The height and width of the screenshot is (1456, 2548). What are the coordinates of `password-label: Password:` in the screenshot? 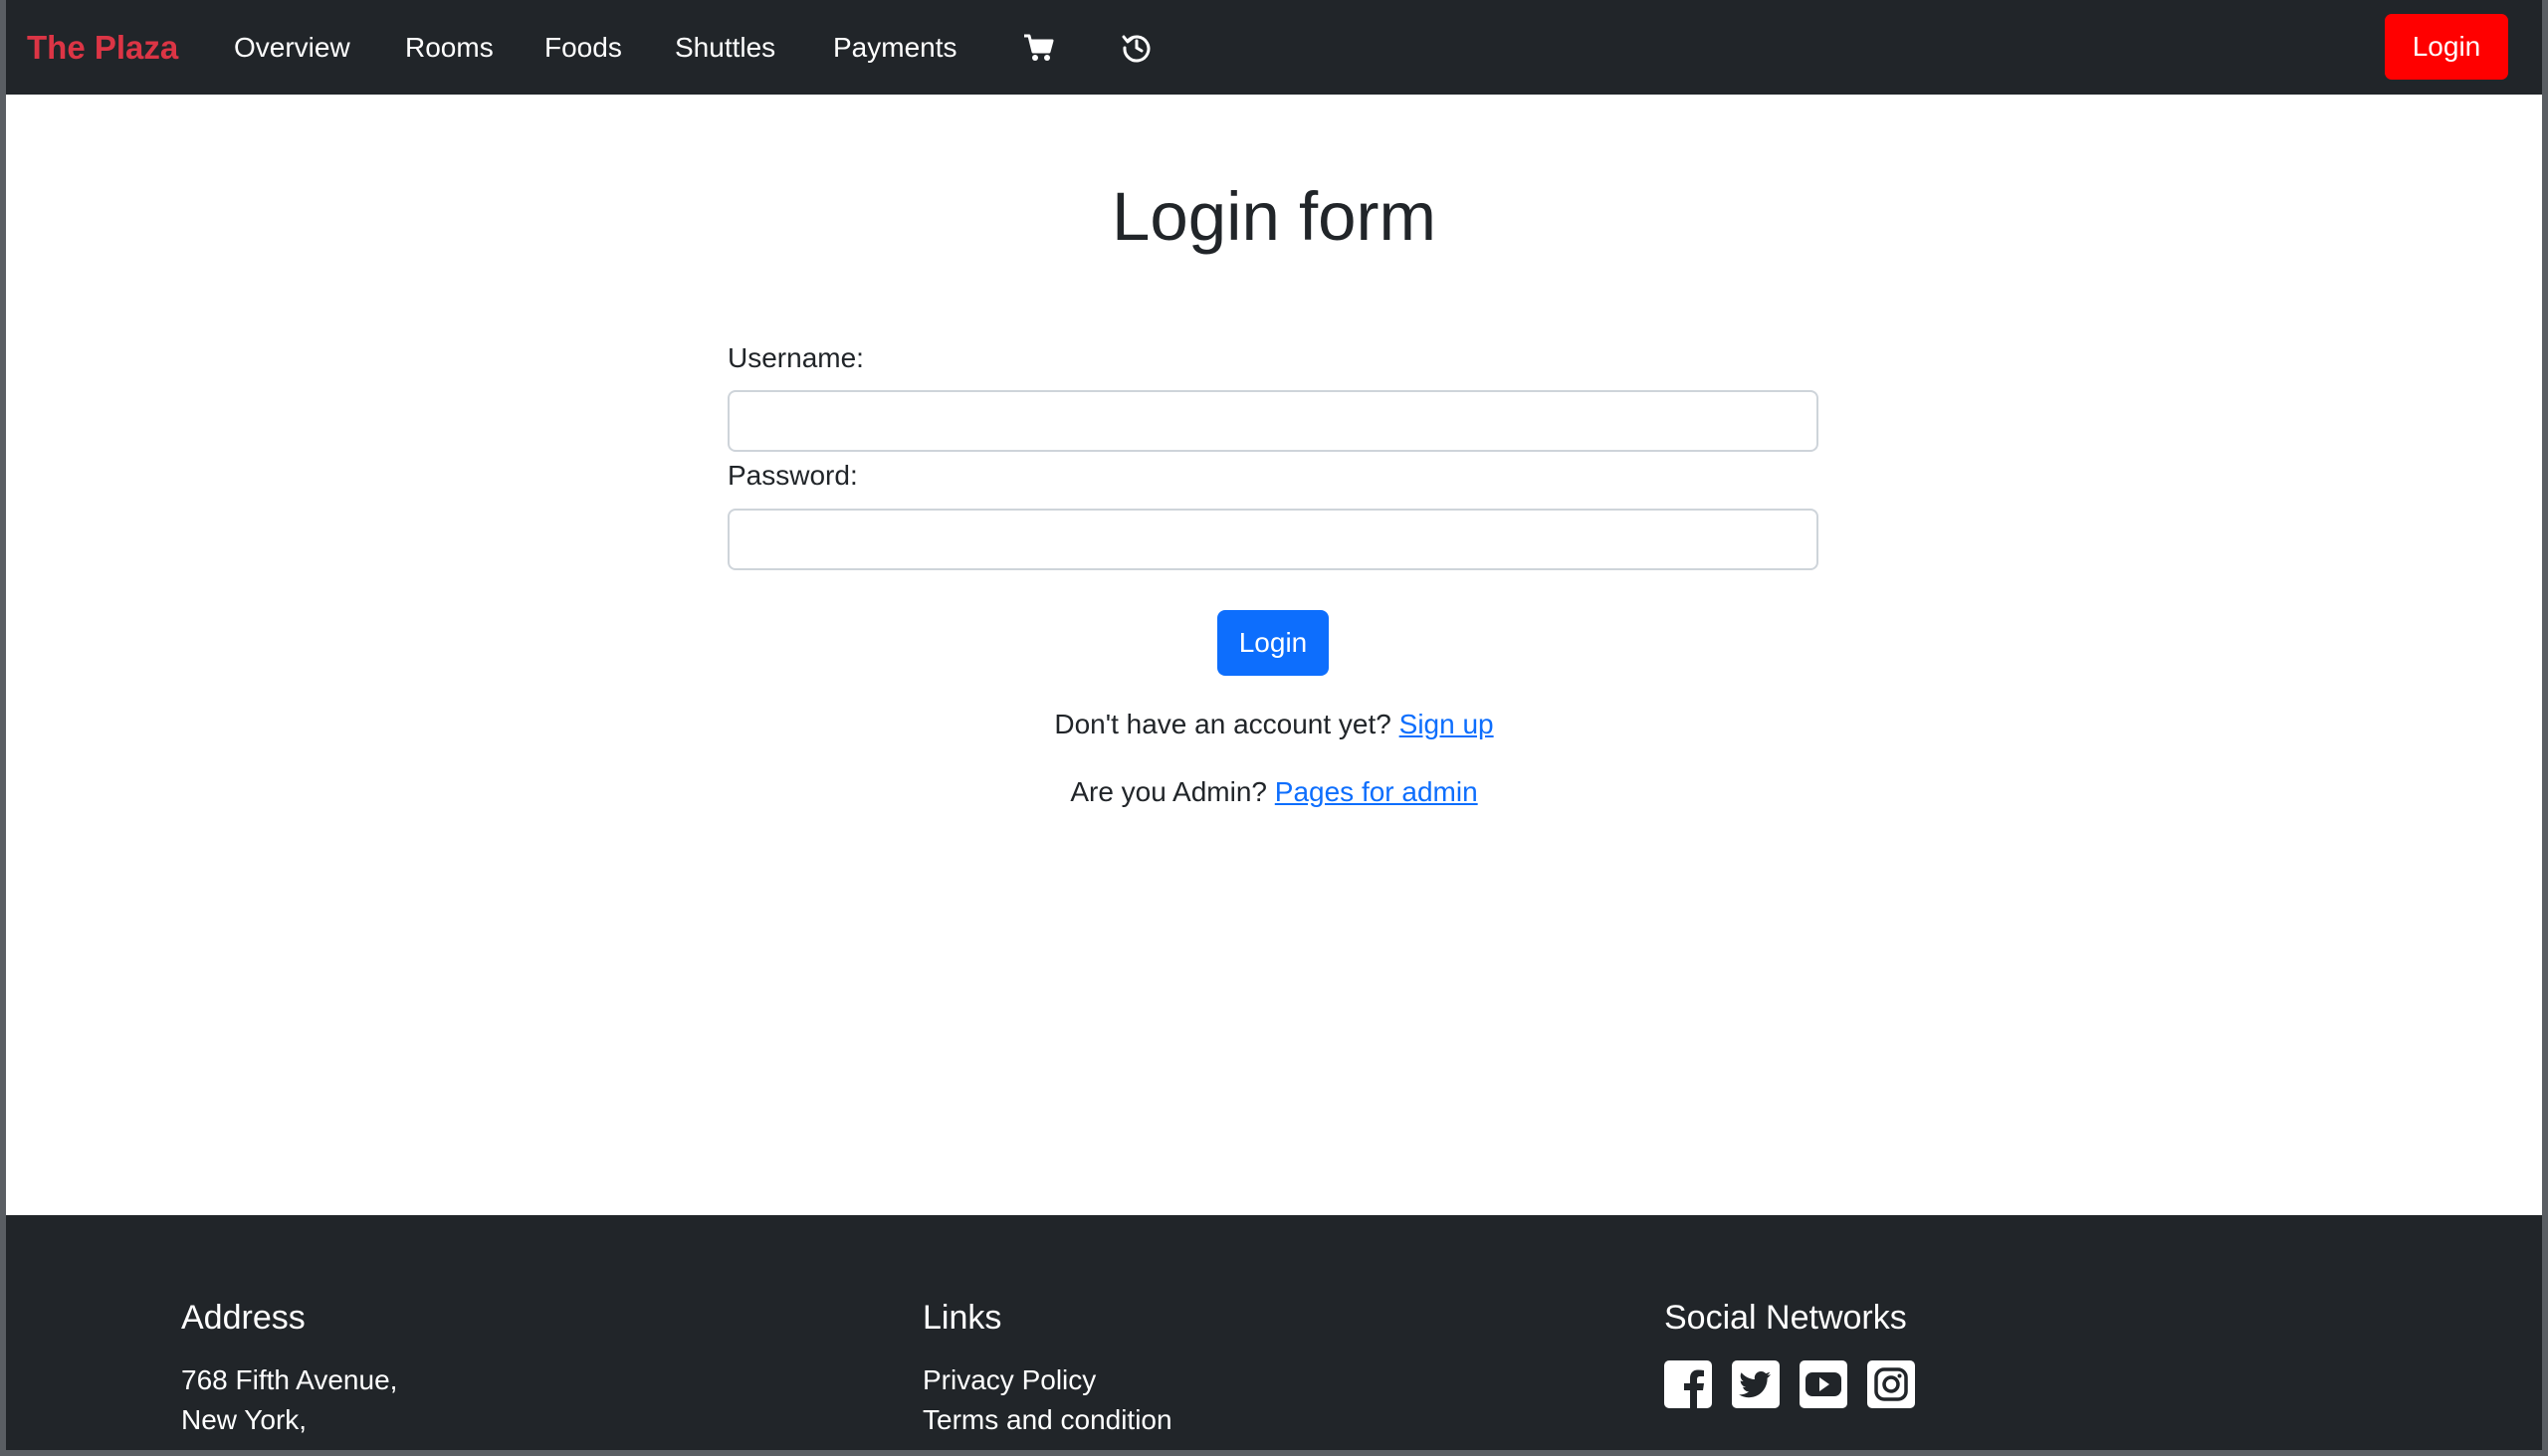 It's located at (793, 475).